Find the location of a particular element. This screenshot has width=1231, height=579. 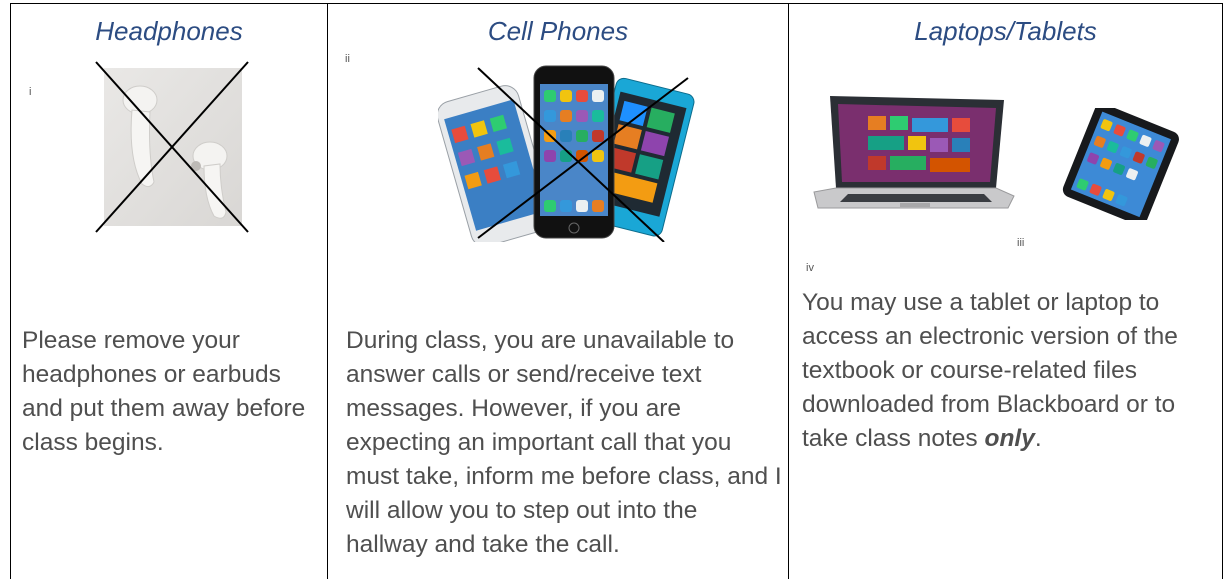

laptops-text-emphasis: only is located at coordinates (1009, 438).